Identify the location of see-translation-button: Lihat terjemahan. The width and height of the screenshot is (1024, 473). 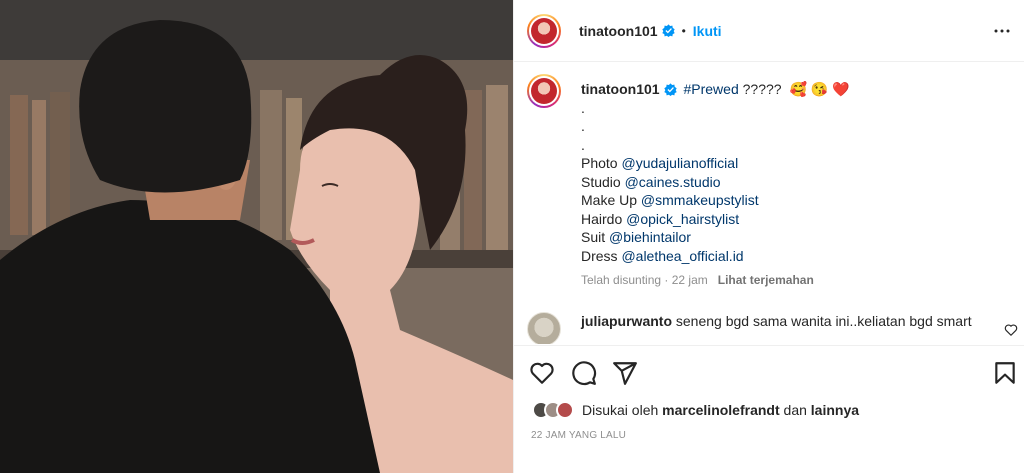
(766, 280).